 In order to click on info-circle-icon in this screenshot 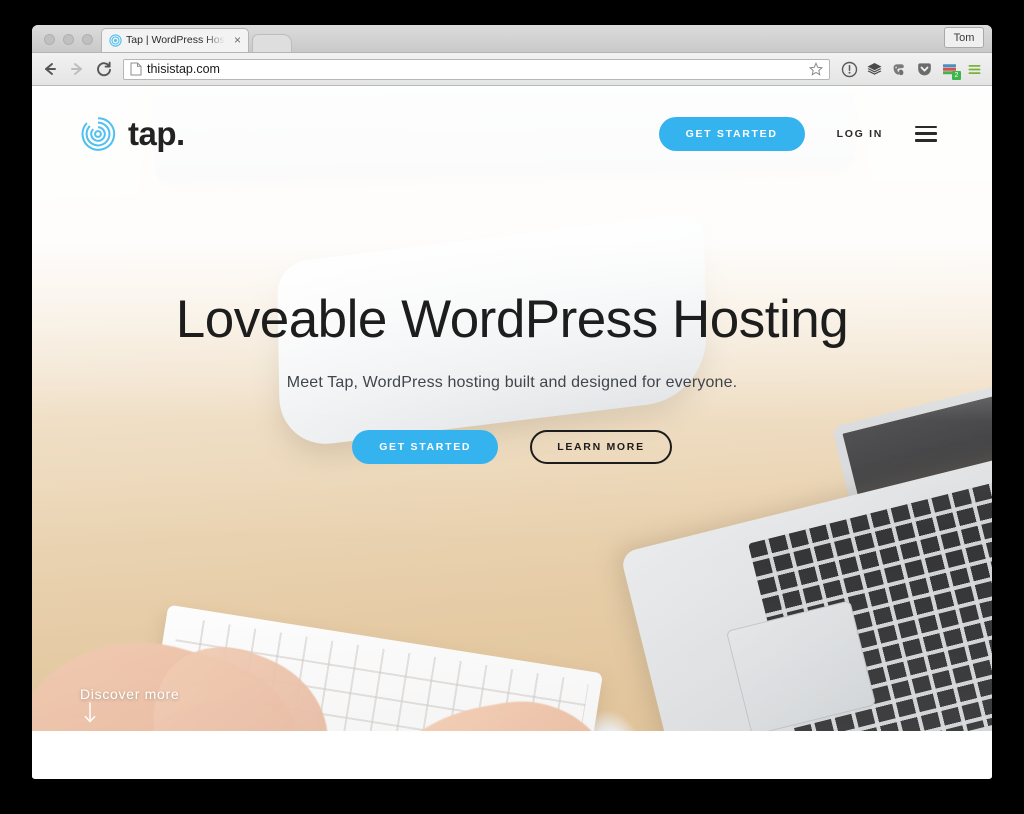, I will do `click(849, 69)`.